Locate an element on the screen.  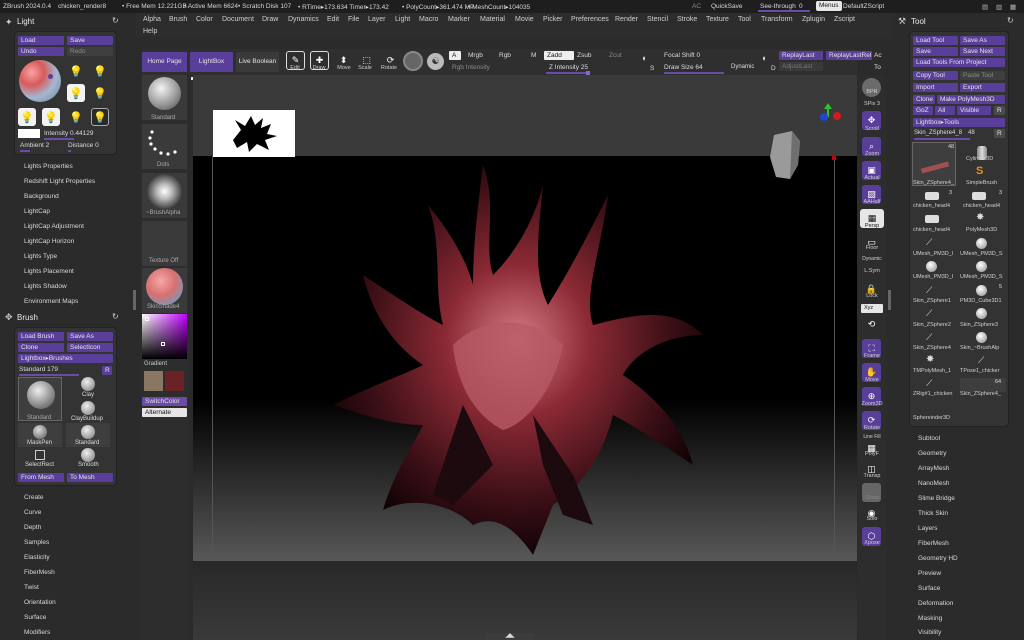
brush-menu-item: Twist is located at coordinates (31, 587).